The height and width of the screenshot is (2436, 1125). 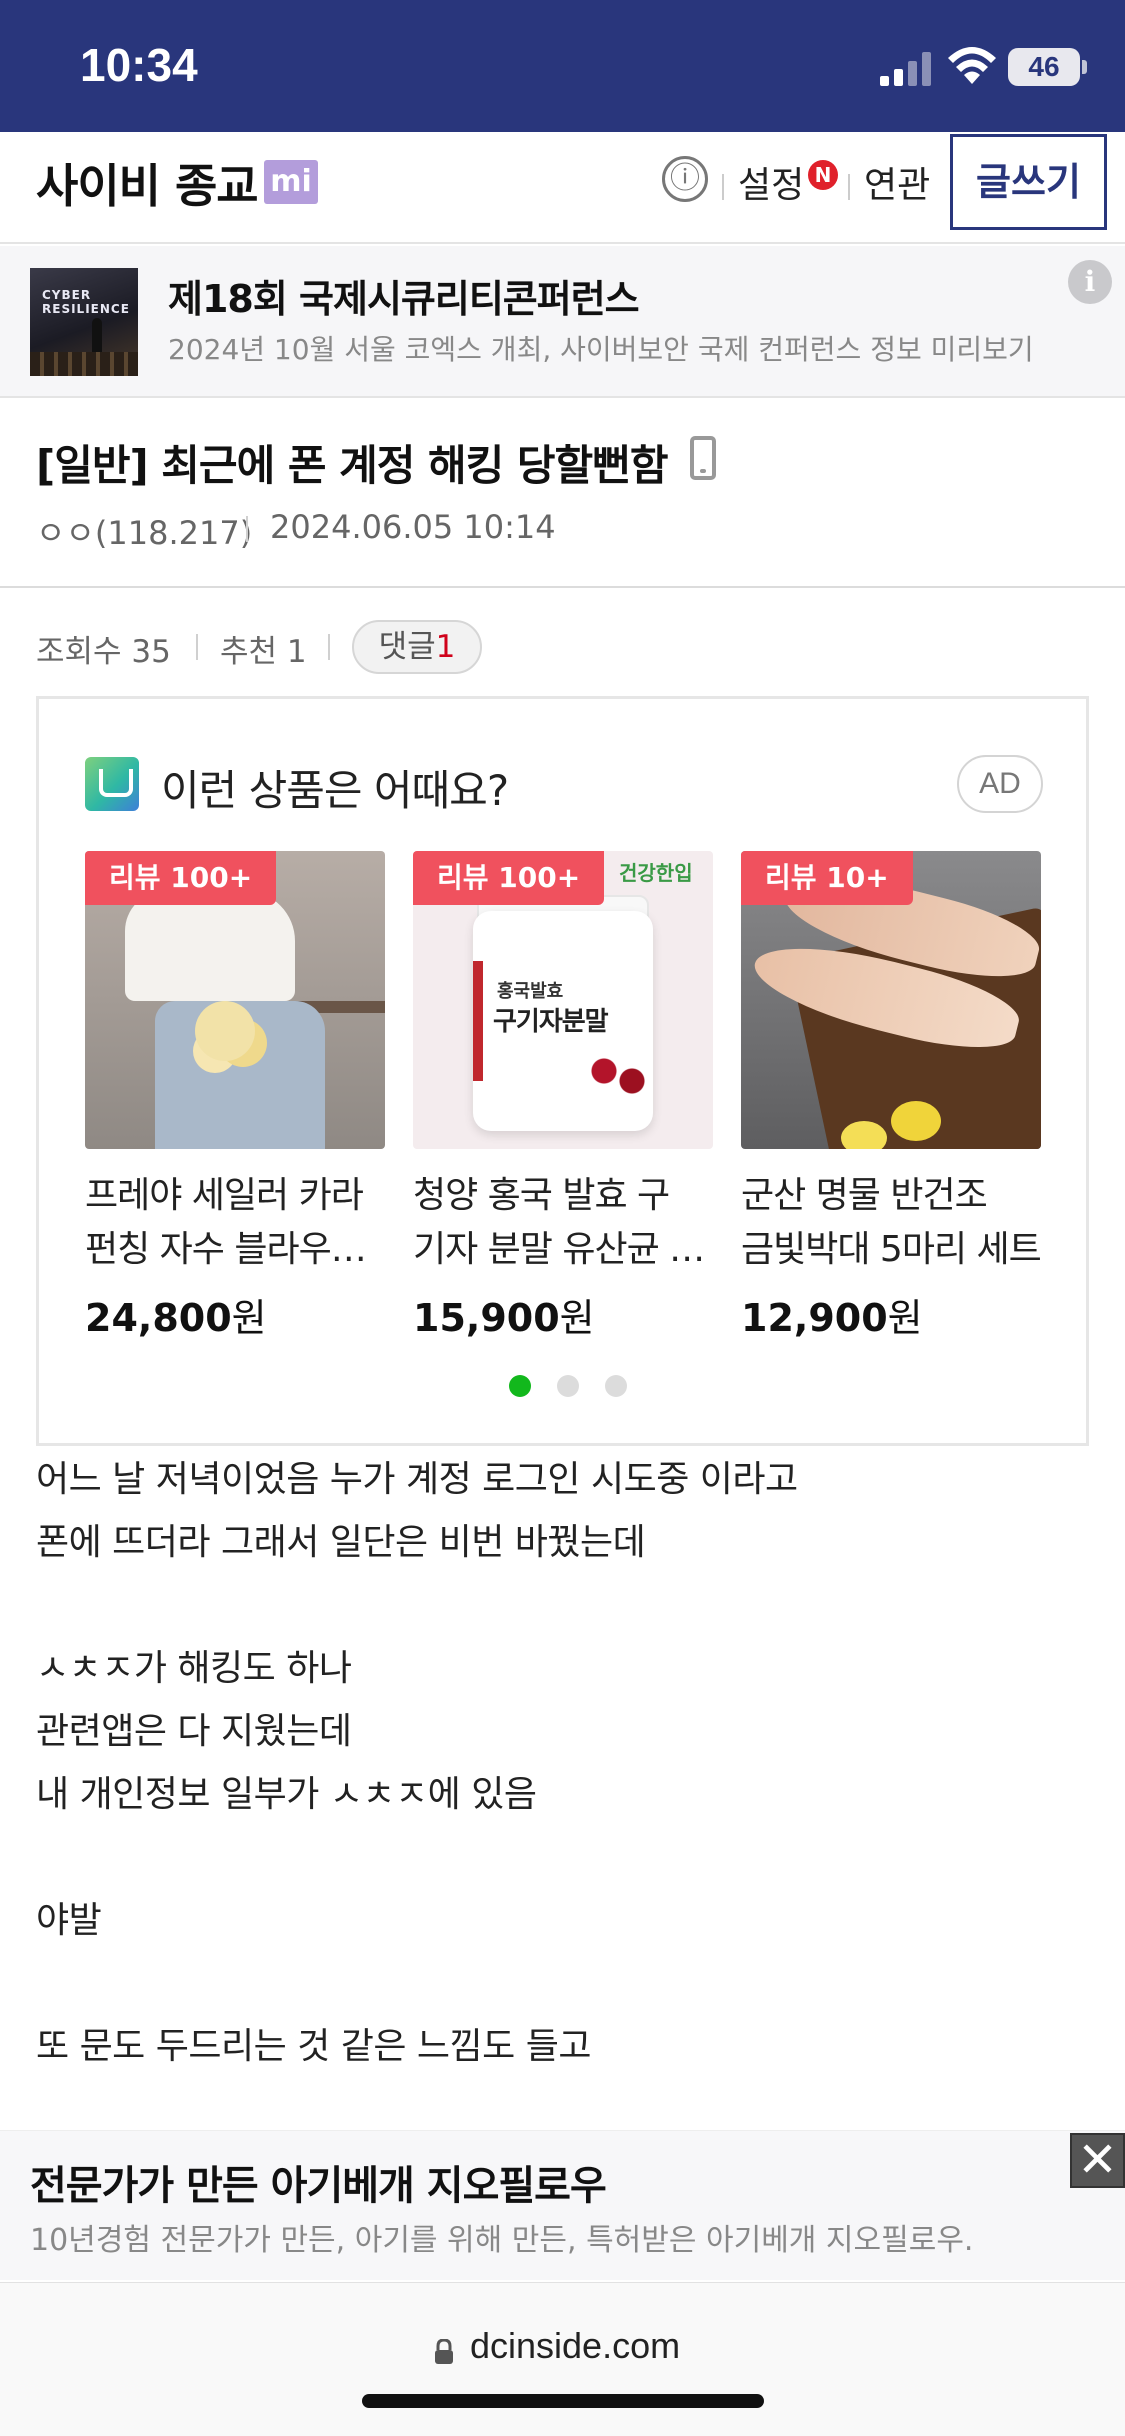 I want to click on product-card: 리뷰 10+ 군산 명물 반건조 금빛박대 5마리 세트 12,900원, so click(x=891, y=1095).